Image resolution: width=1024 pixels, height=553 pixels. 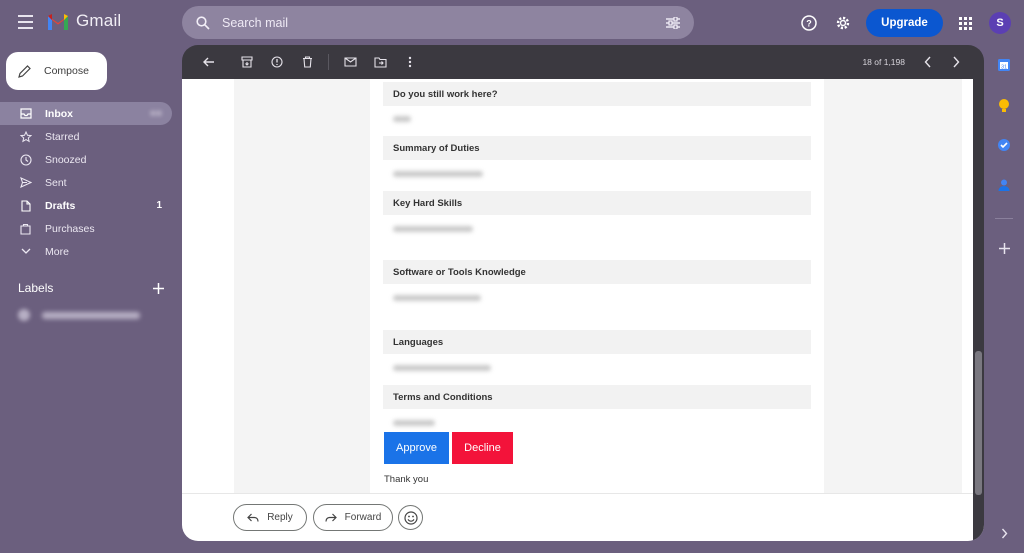 What do you see at coordinates (328, 62) in the screenshot?
I see `toolbar-divider` at bounding box center [328, 62].